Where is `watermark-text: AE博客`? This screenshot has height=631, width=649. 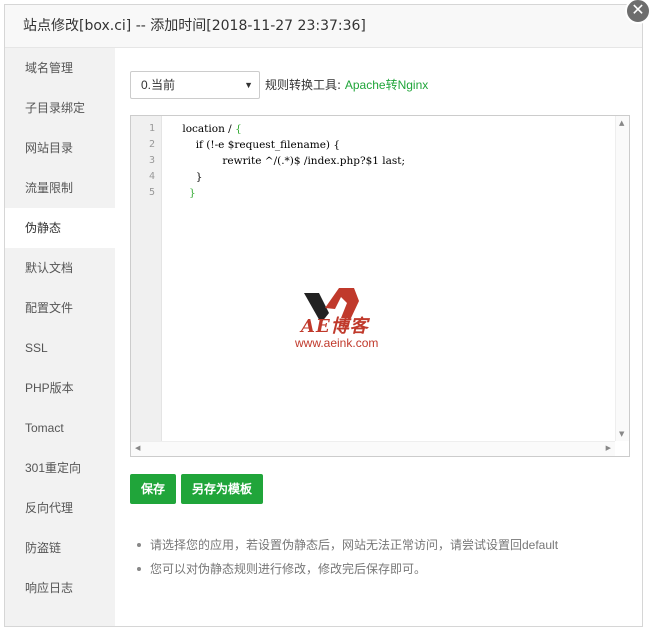 watermark-text: AE博客 is located at coordinates (335, 326).